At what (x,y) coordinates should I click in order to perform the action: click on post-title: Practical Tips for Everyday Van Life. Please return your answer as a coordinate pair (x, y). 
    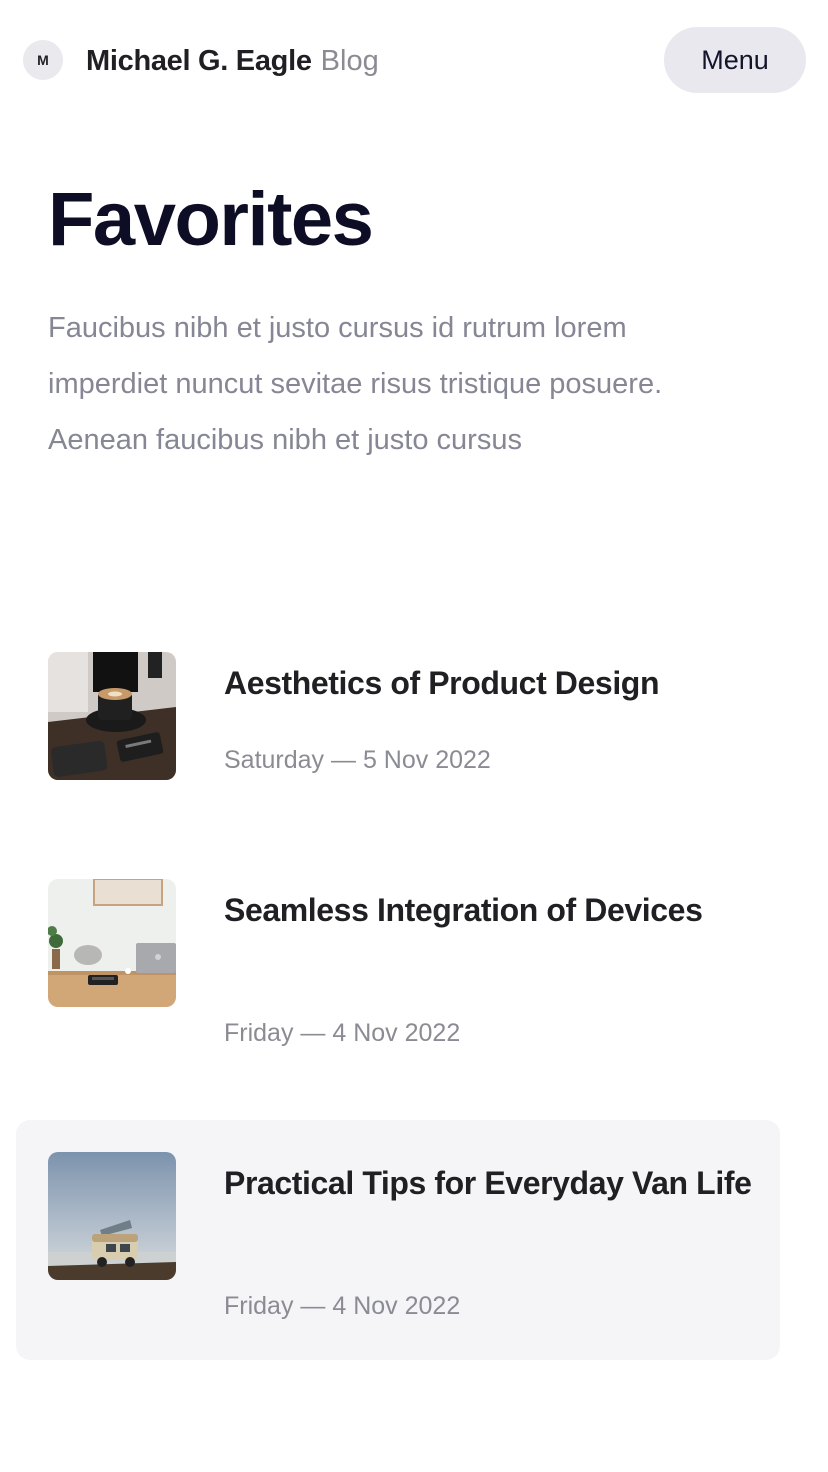
    Looking at the image, I should click on (494, 1183).